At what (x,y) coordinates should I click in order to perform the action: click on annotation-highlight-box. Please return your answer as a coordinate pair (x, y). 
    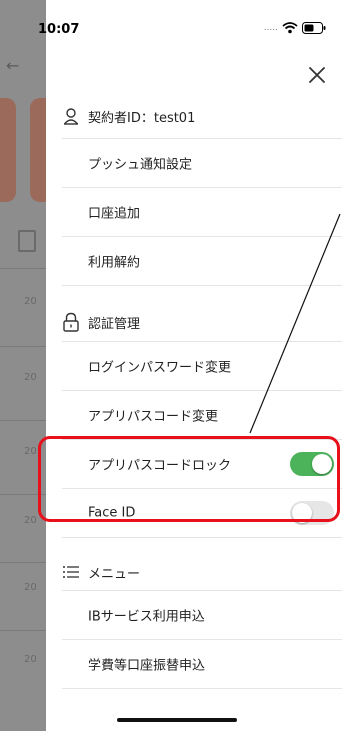
    Looking at the image, I should click on (189, 479).